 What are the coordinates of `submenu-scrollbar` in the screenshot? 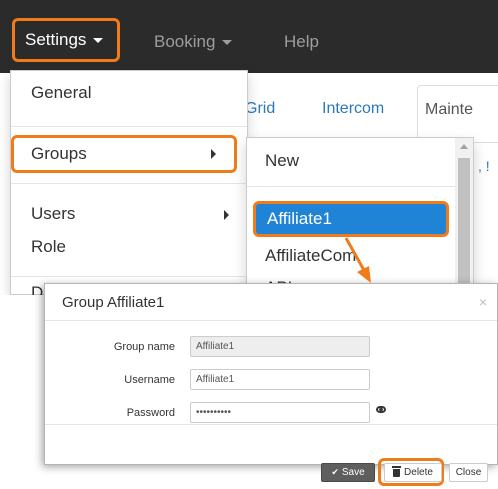 It's located at (464, 217).